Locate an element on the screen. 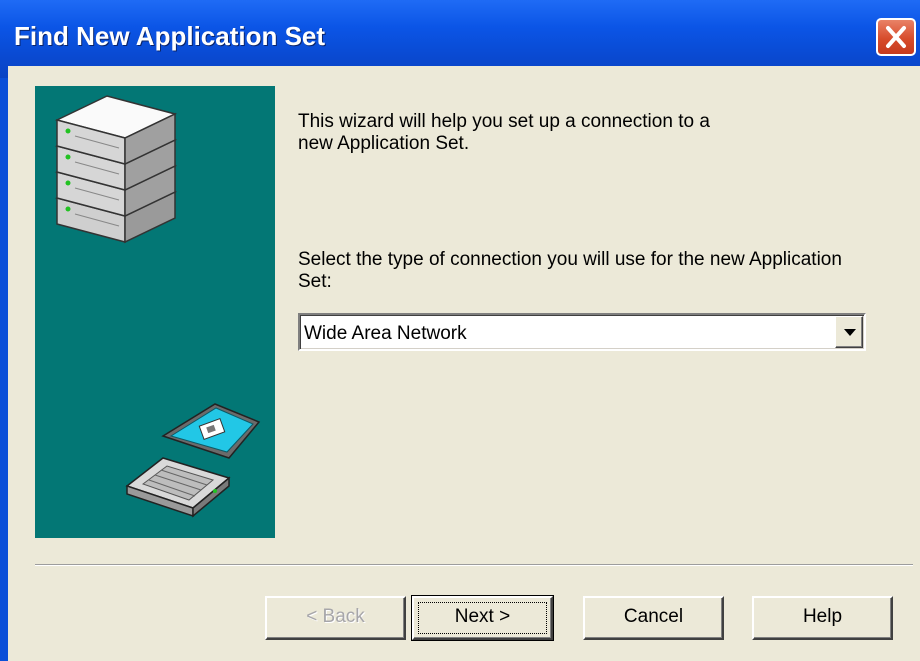  dropdown-arrow-button is located at coordinates (849, 332).